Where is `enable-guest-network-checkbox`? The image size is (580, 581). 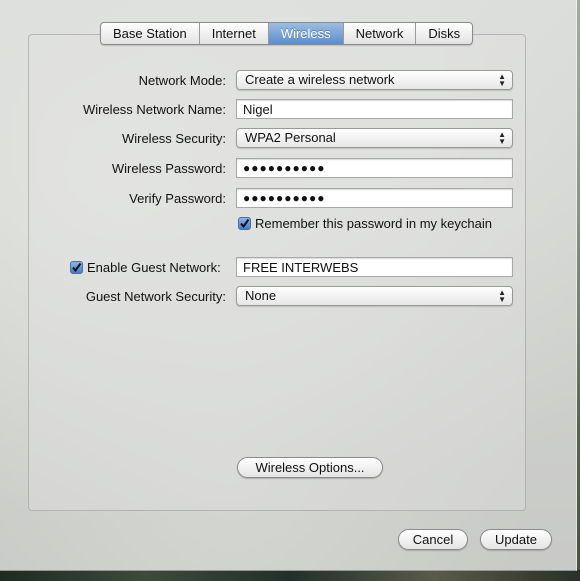
enable-guest-network-checkbox is located at coordinates (76, 267).